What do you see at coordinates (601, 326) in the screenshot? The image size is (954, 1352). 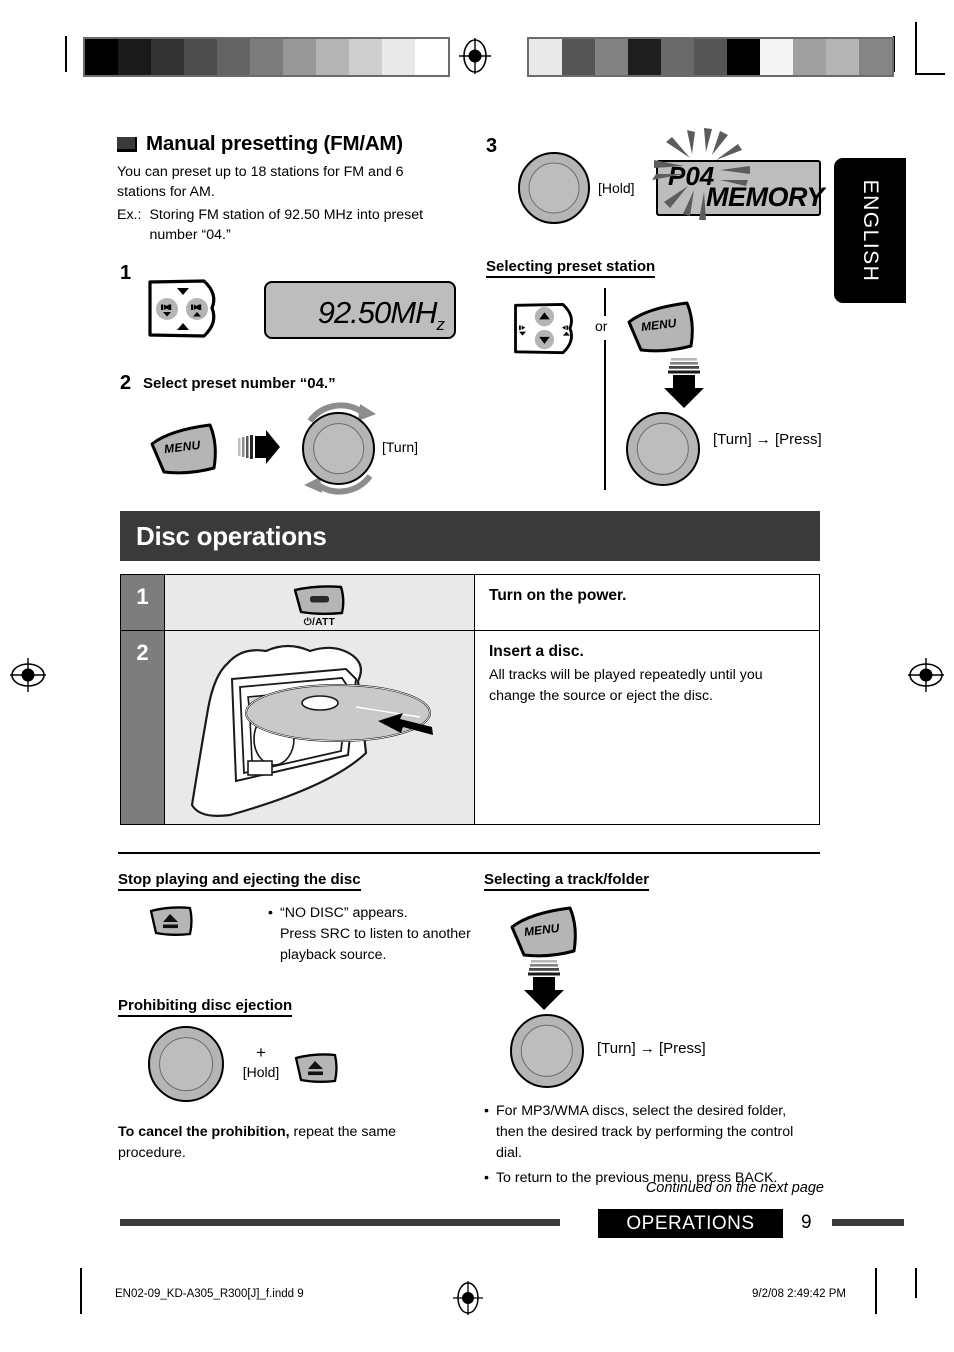 I see `or-label: or` at bounding box center [601, 326].